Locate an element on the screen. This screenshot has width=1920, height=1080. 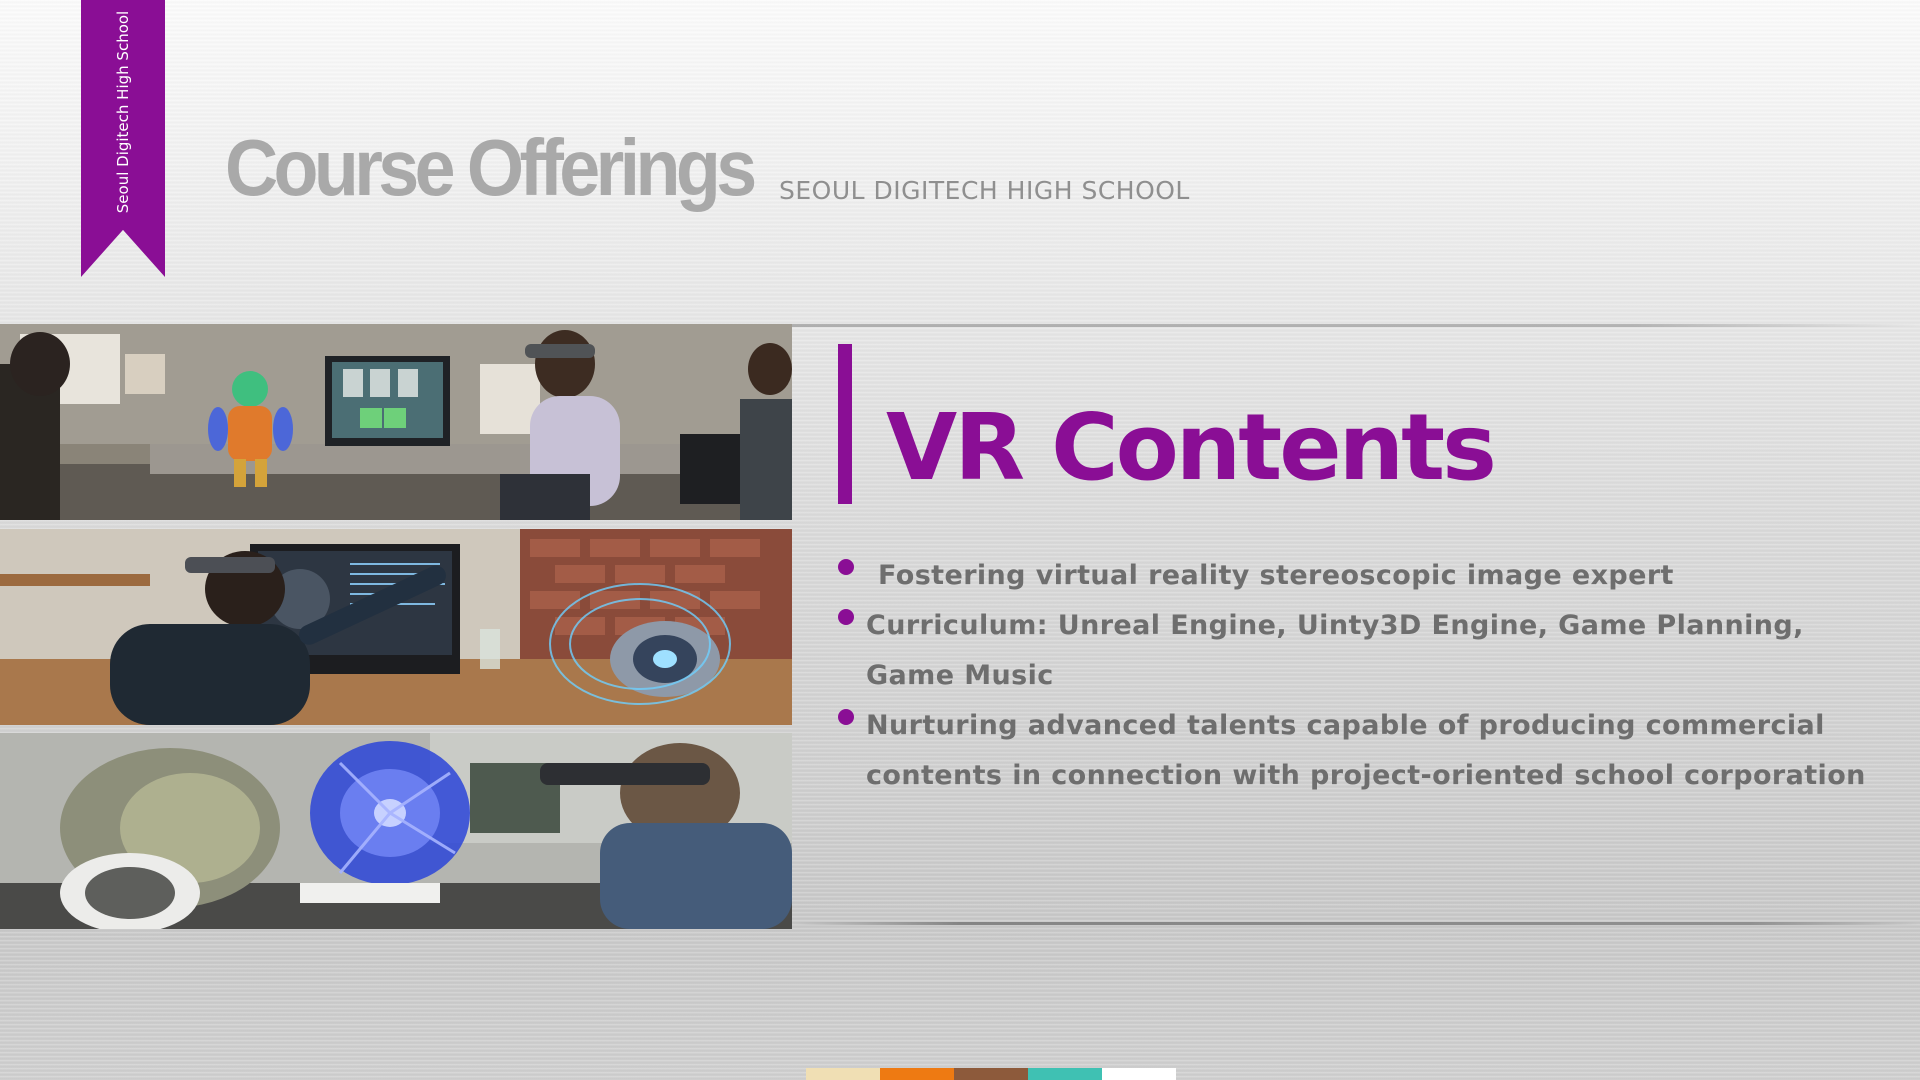
page-title: Course Offerings is located at coordinates (491, 167).